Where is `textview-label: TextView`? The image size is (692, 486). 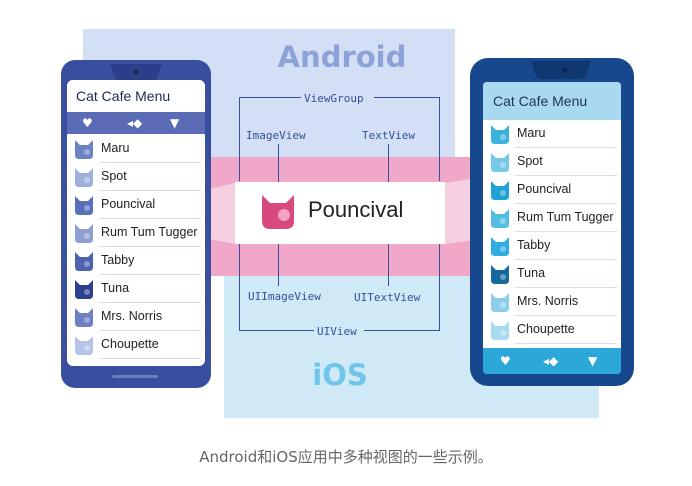
textview-label: TextView is located at coordinates (388, 135).